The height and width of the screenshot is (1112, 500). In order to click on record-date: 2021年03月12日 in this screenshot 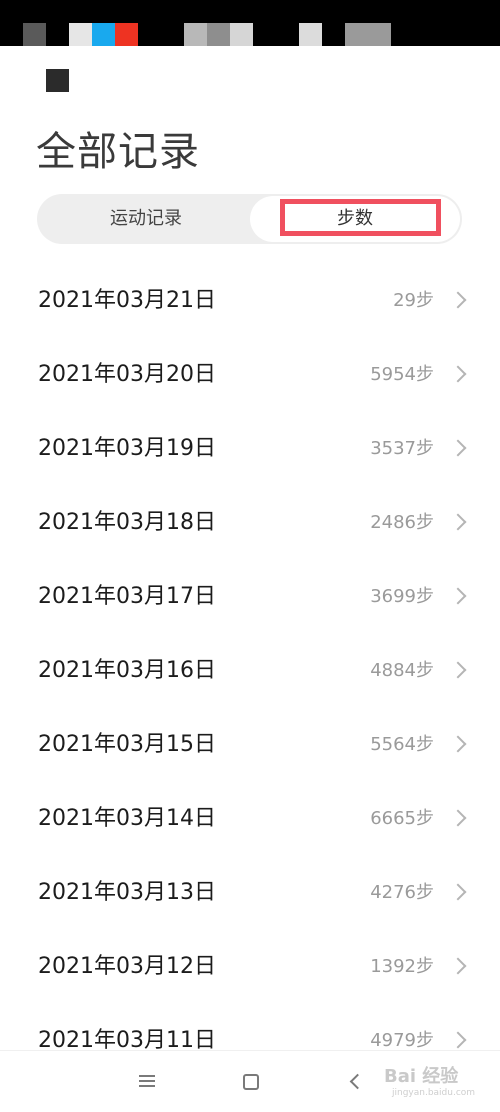, I will do `click(127, 966)`.